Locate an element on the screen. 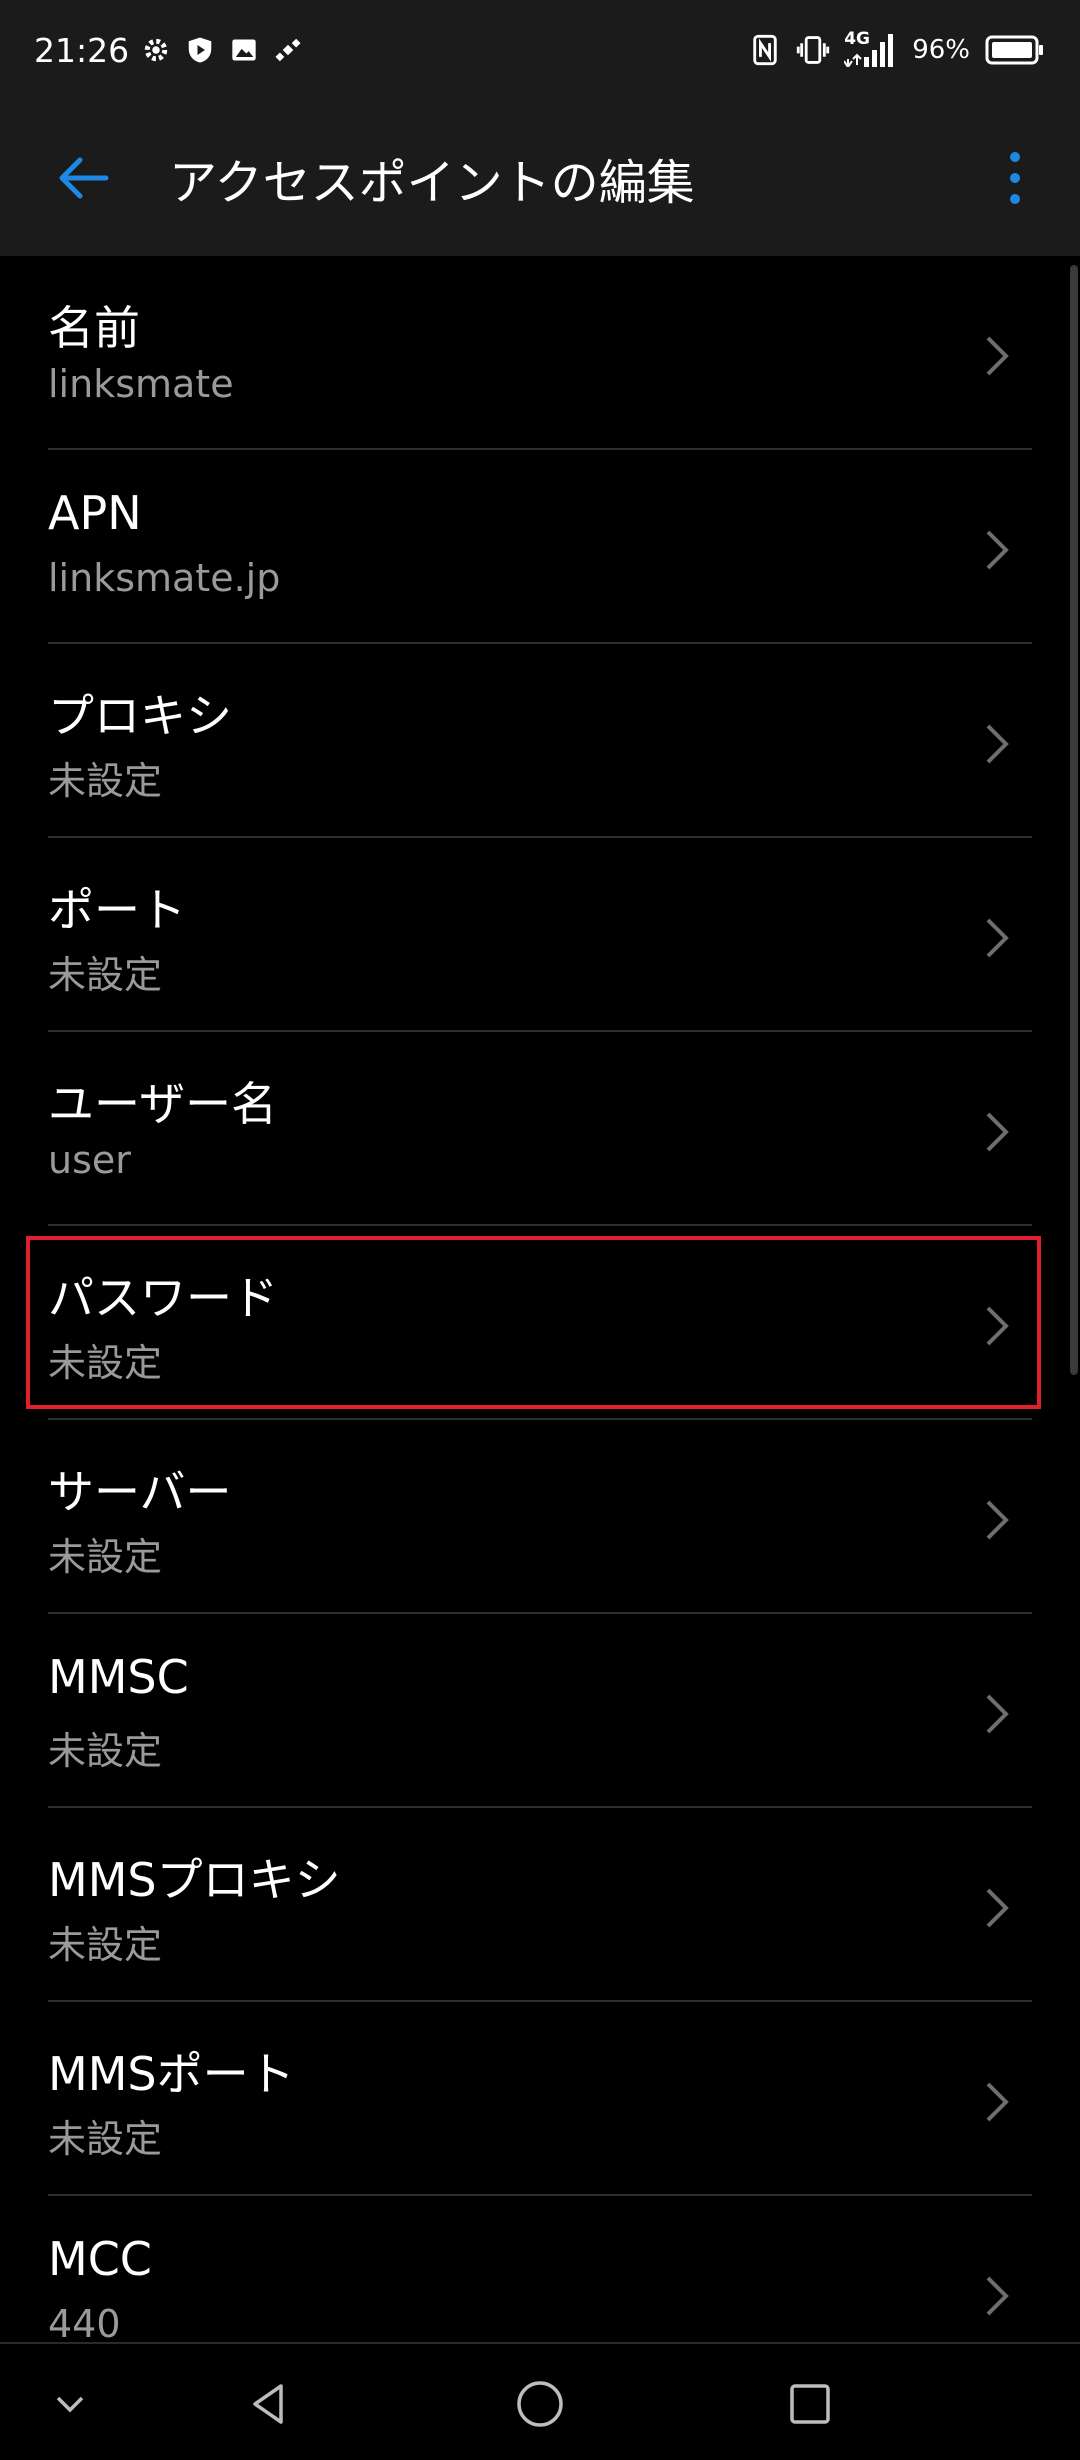 The height and width of the screenshot is (2460, 1080). scrollbar is located at coordinates (1074, 820).